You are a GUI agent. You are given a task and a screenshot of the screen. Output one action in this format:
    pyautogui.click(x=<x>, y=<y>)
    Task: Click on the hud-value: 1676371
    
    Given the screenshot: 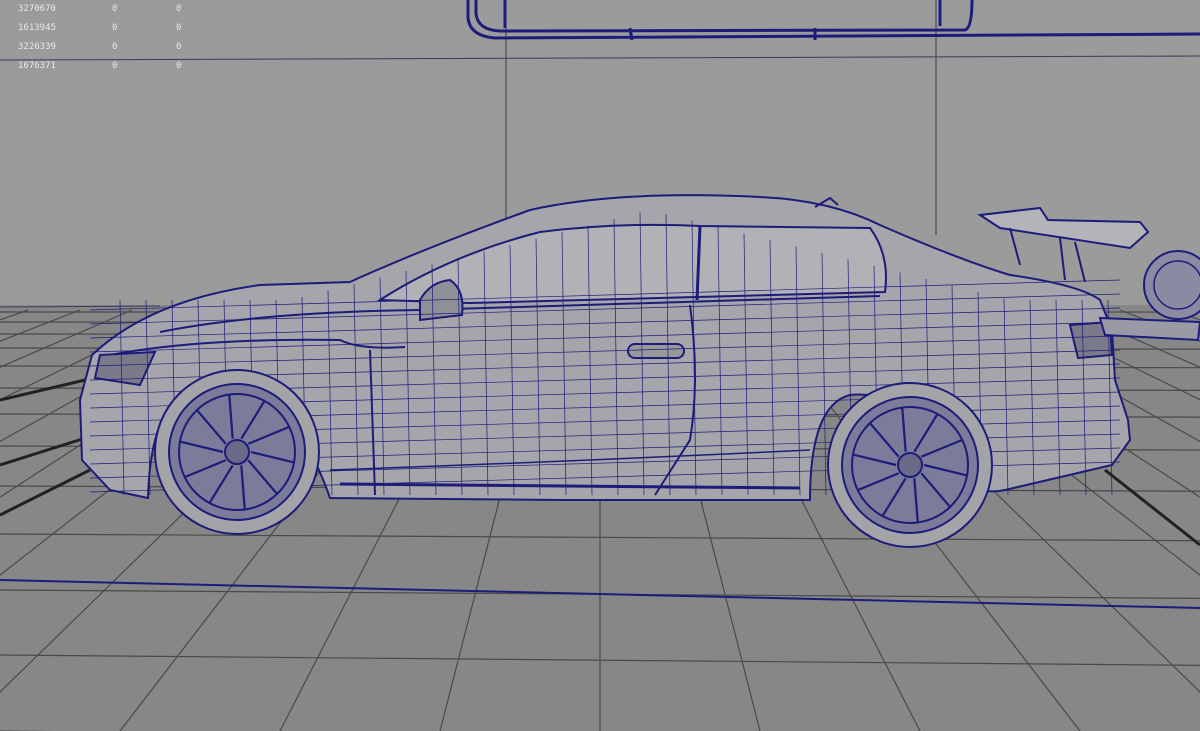 What is the action you would take?
    pyautogui.click(x=37, y=66)
    